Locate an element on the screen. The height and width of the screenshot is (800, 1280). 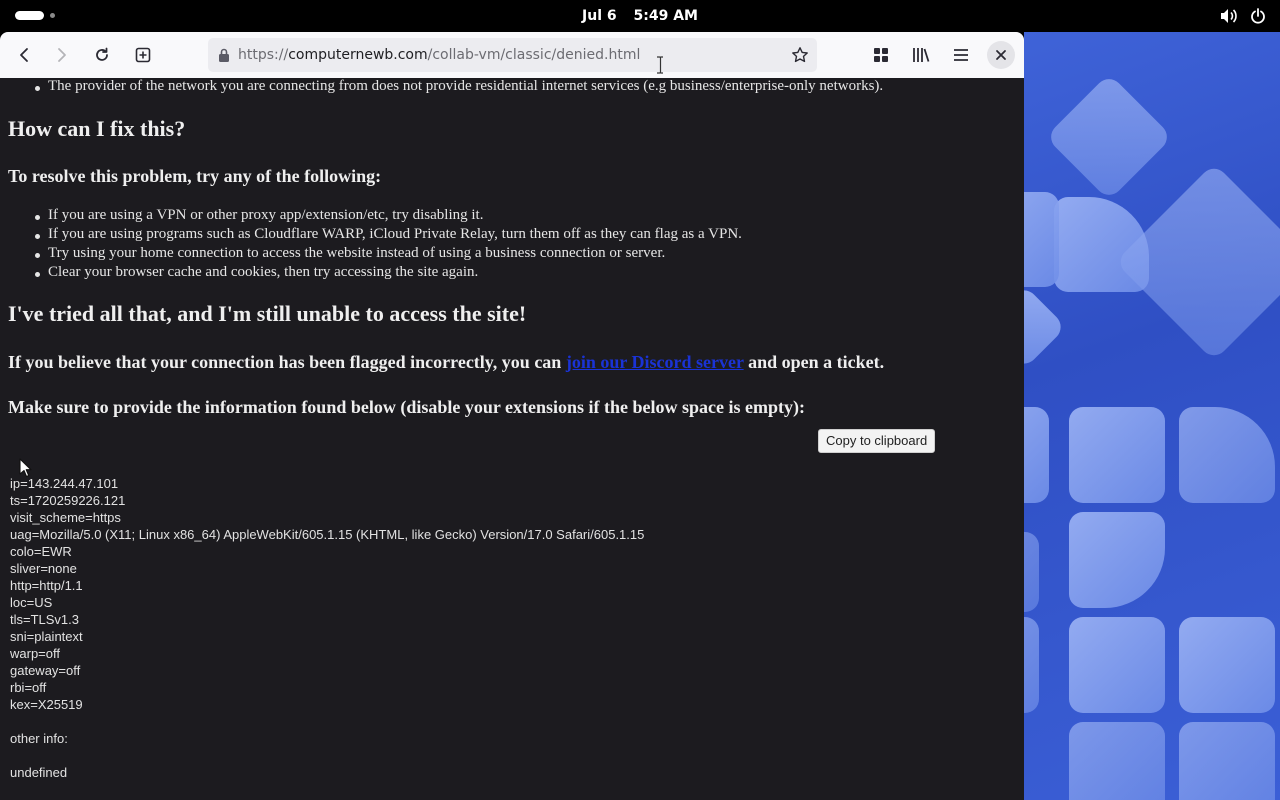
new-tab-button is located at coordinates (143, 55).